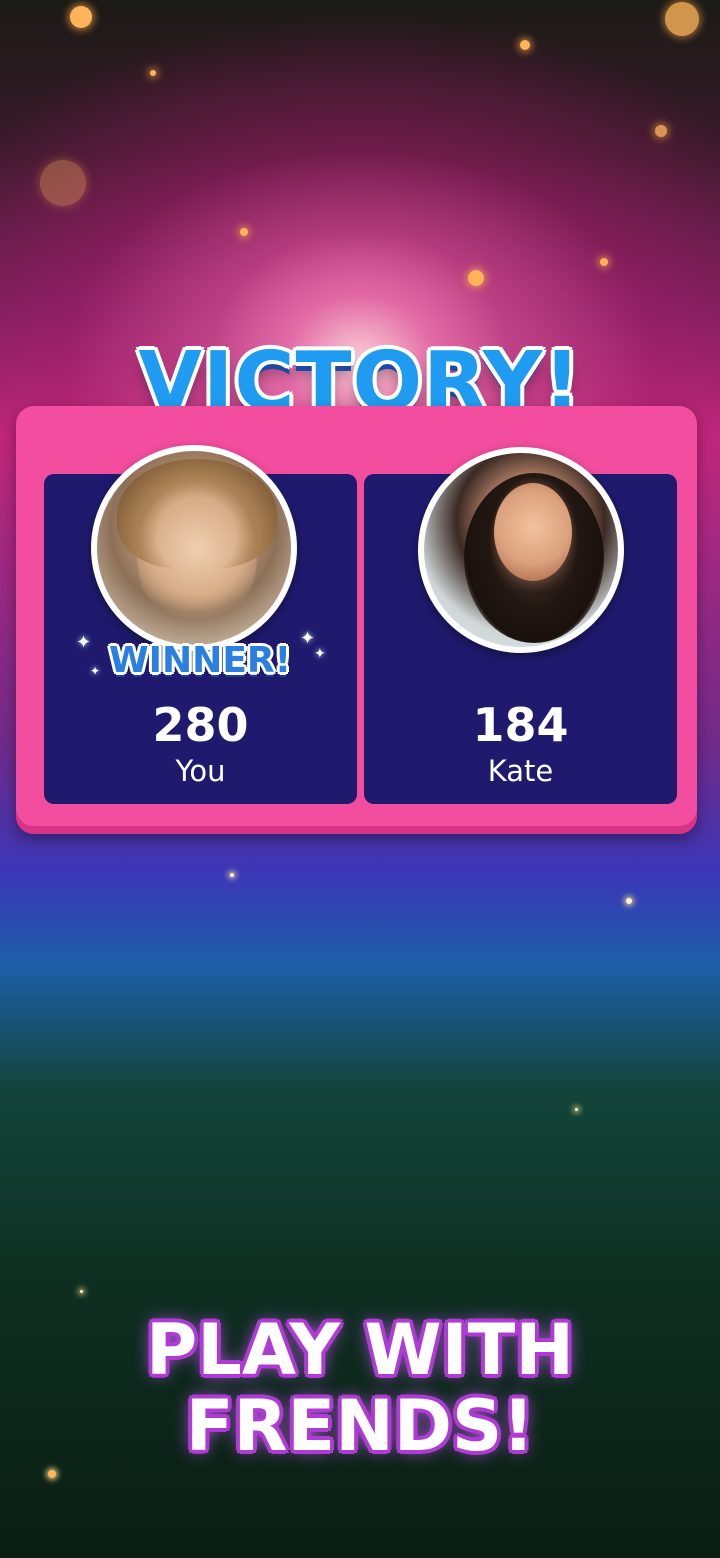  What do you see at coordinates (521, 550) in the screenshot?
I see `avatar-kate` at bounding box center [521, 550].